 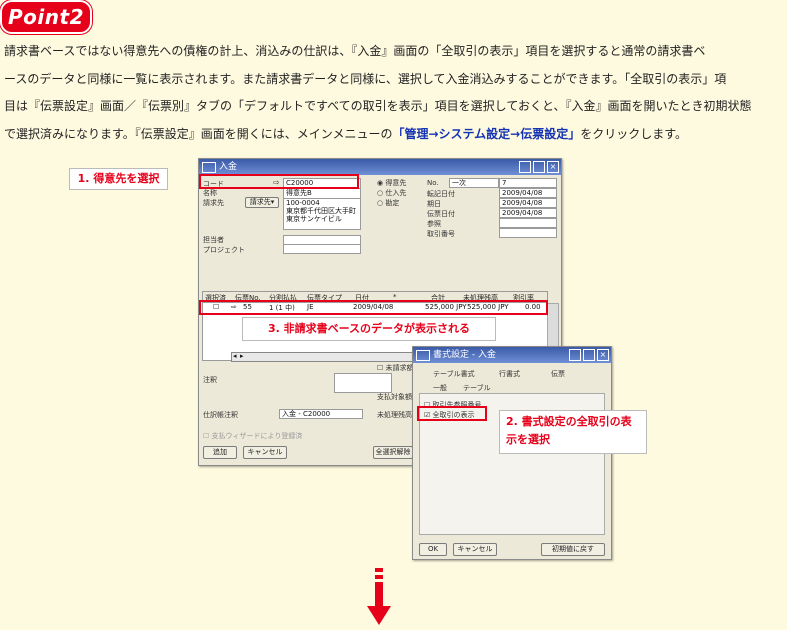 What do you see at coordinates (213, 240) in the screenshot?
I see `person-label: 担当者` at bounding box center [213, 240].